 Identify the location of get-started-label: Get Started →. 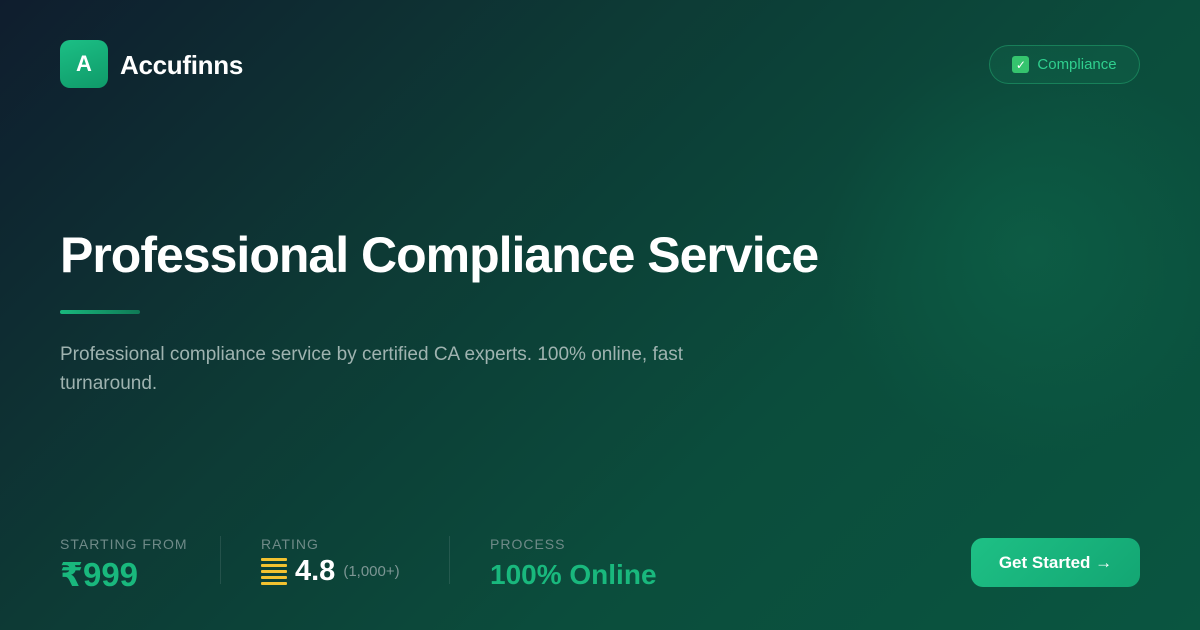
(1055, 562).